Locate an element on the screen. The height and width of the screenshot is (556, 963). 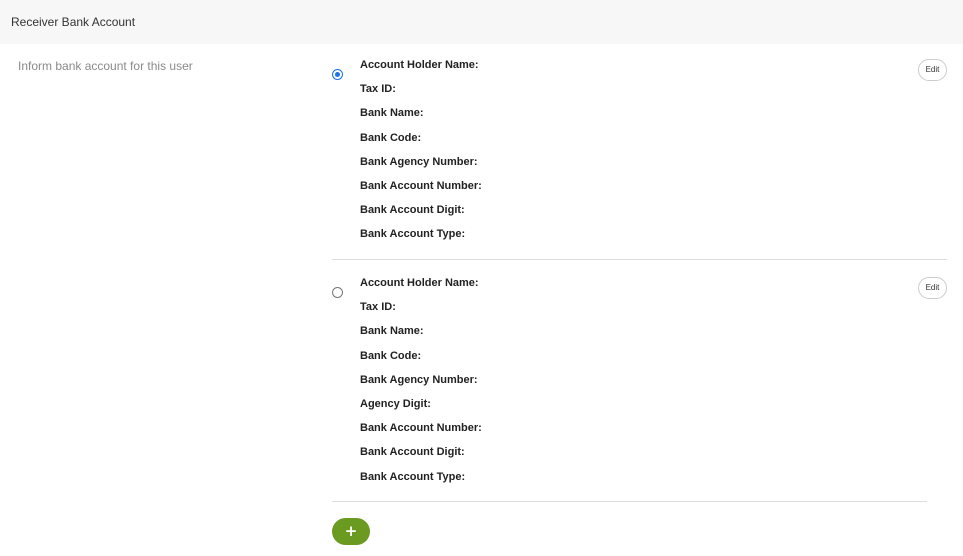
field-agency-digit: Agency Digit: is located at coordinates (395, 403).